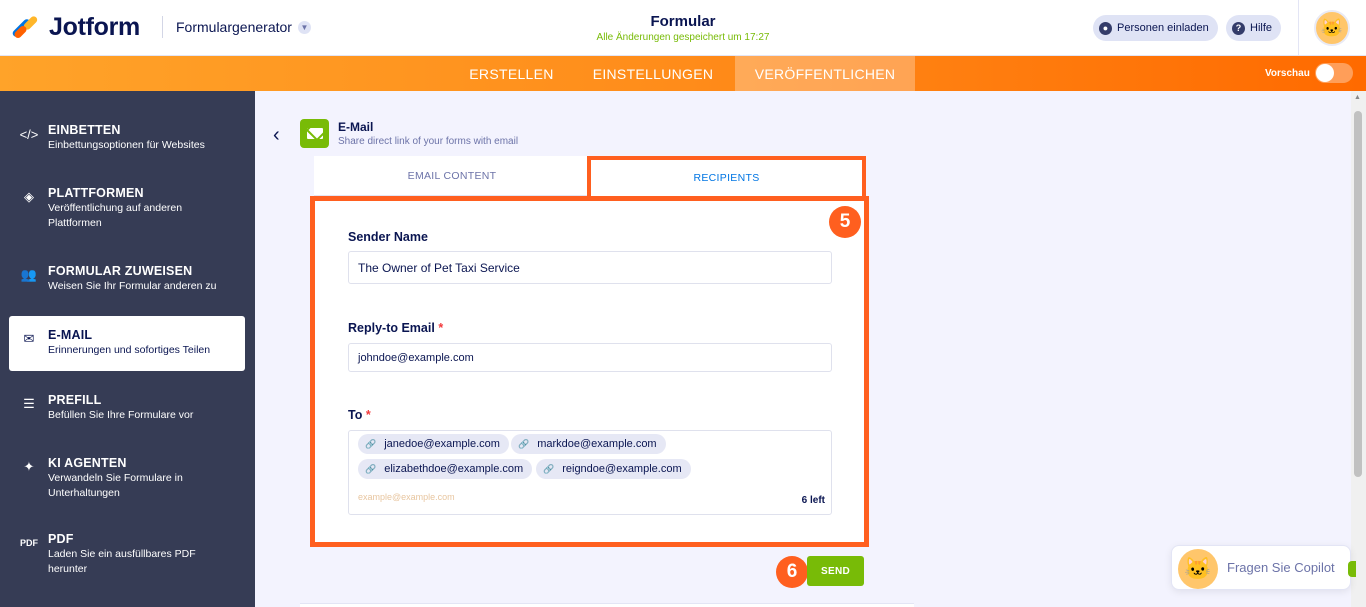 The image size is (1366, 607). I want to click on tab-recipients: RECIPIENTS, so click(726, 176).